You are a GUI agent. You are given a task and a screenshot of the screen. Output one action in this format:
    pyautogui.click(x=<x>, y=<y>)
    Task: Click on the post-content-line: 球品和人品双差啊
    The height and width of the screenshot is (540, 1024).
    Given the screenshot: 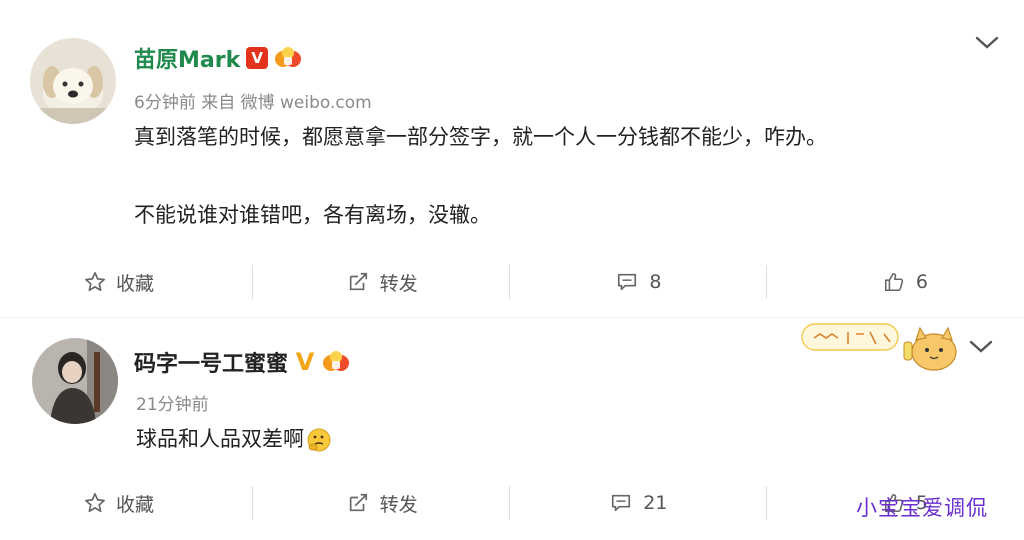 What is the action you would take?
    pyautogui.click(x=234, y=439)
    